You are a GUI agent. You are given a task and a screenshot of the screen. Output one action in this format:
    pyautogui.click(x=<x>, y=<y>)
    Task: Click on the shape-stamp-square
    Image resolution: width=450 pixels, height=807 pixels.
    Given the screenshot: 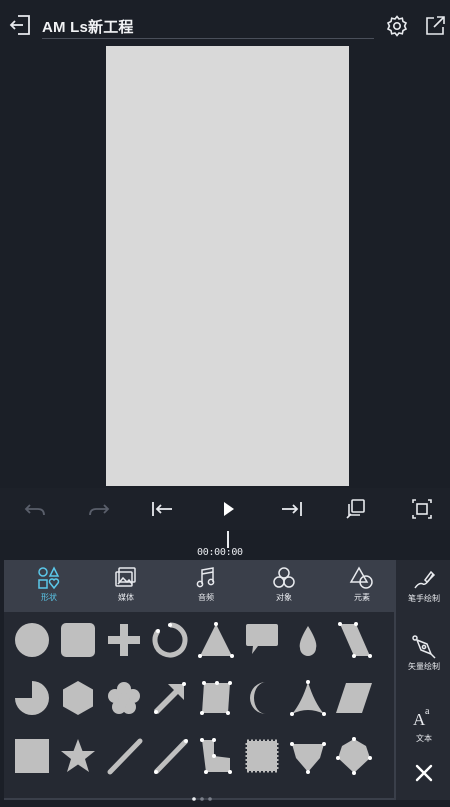 What is the action you would take?
    pyautogui.click(x=262, y=756)
    